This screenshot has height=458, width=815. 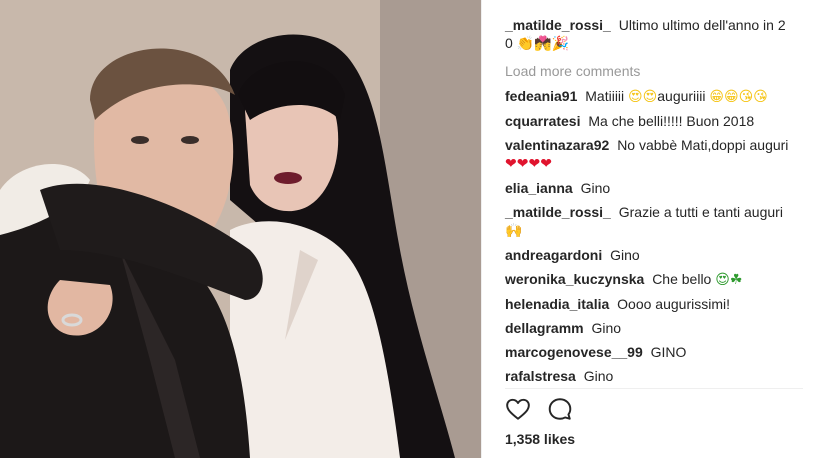 I want to click on comment-text: GINO, so click(x=668, y=352).